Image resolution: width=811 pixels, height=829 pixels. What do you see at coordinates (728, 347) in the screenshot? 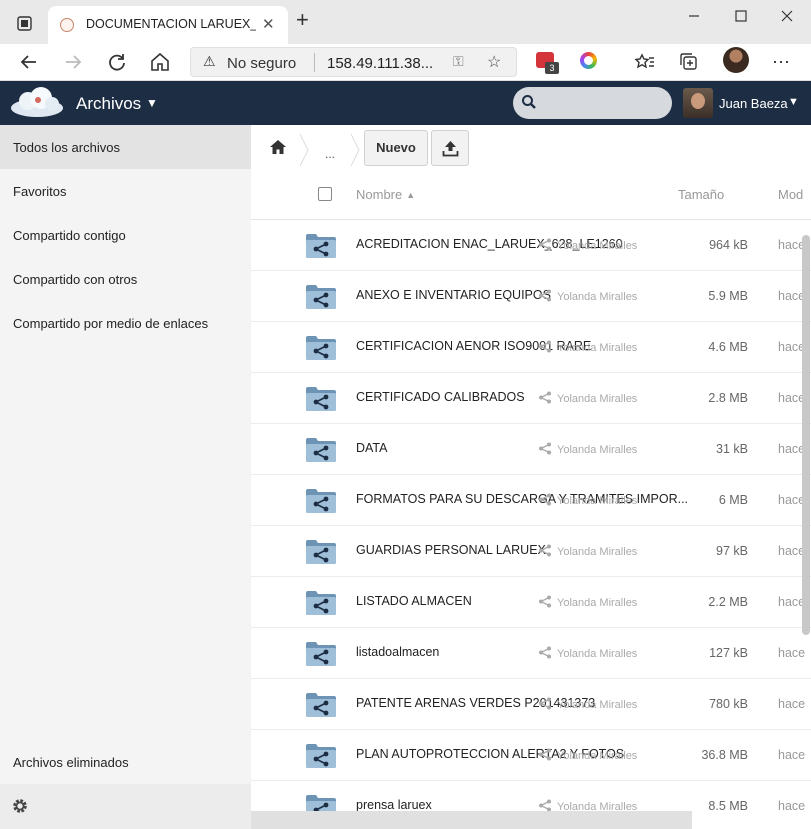
I see `file-size: 4.6 MB` at bounding box center [728, 347].